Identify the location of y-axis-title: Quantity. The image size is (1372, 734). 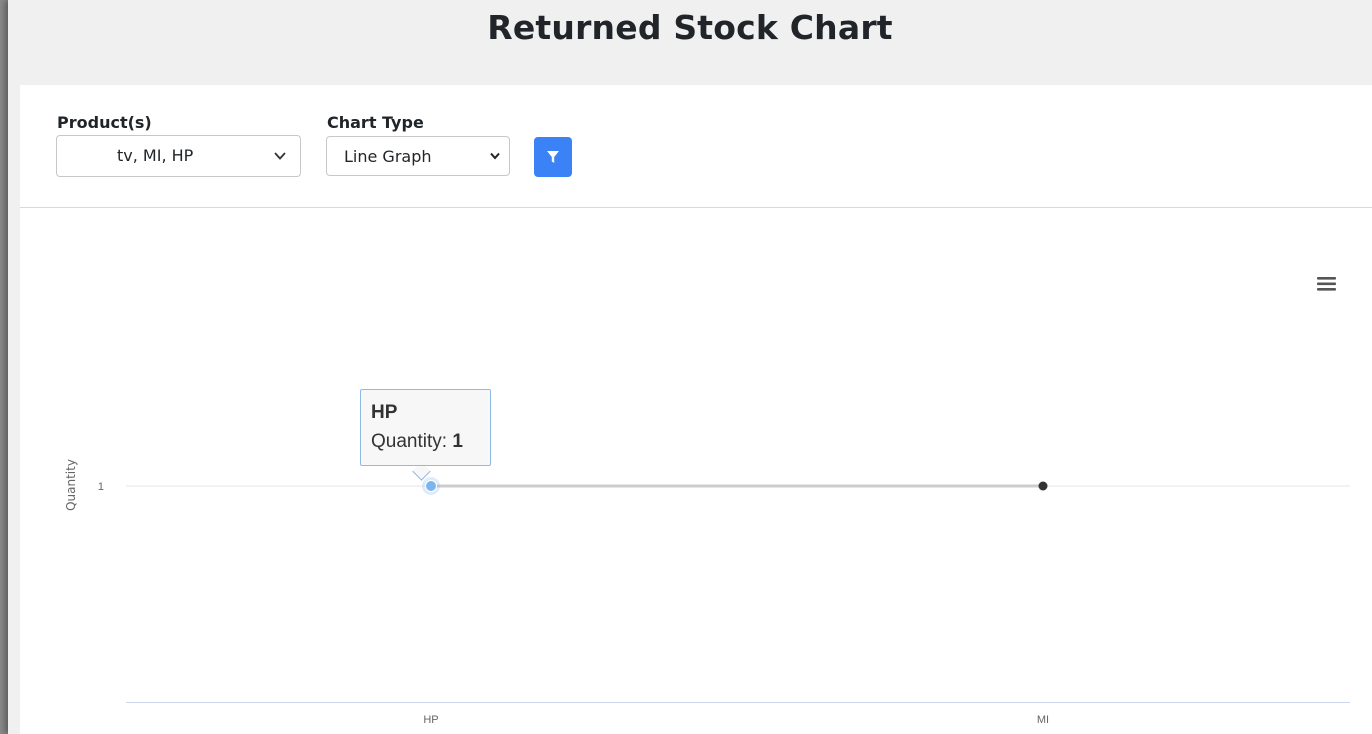
(71, 485).